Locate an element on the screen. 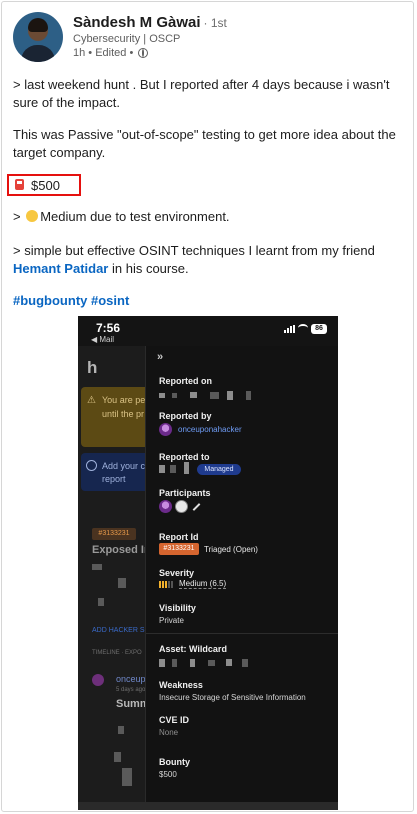 This screenshot has width=417, height=814. managed-badge: Managed is located at coordinates (219, 469).